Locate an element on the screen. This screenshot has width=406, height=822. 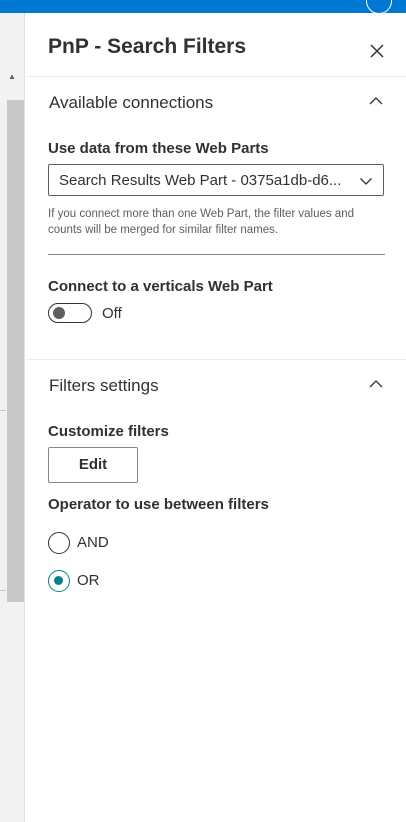
section-title-available-connections: Available connections is located at coordinates (131, 103).